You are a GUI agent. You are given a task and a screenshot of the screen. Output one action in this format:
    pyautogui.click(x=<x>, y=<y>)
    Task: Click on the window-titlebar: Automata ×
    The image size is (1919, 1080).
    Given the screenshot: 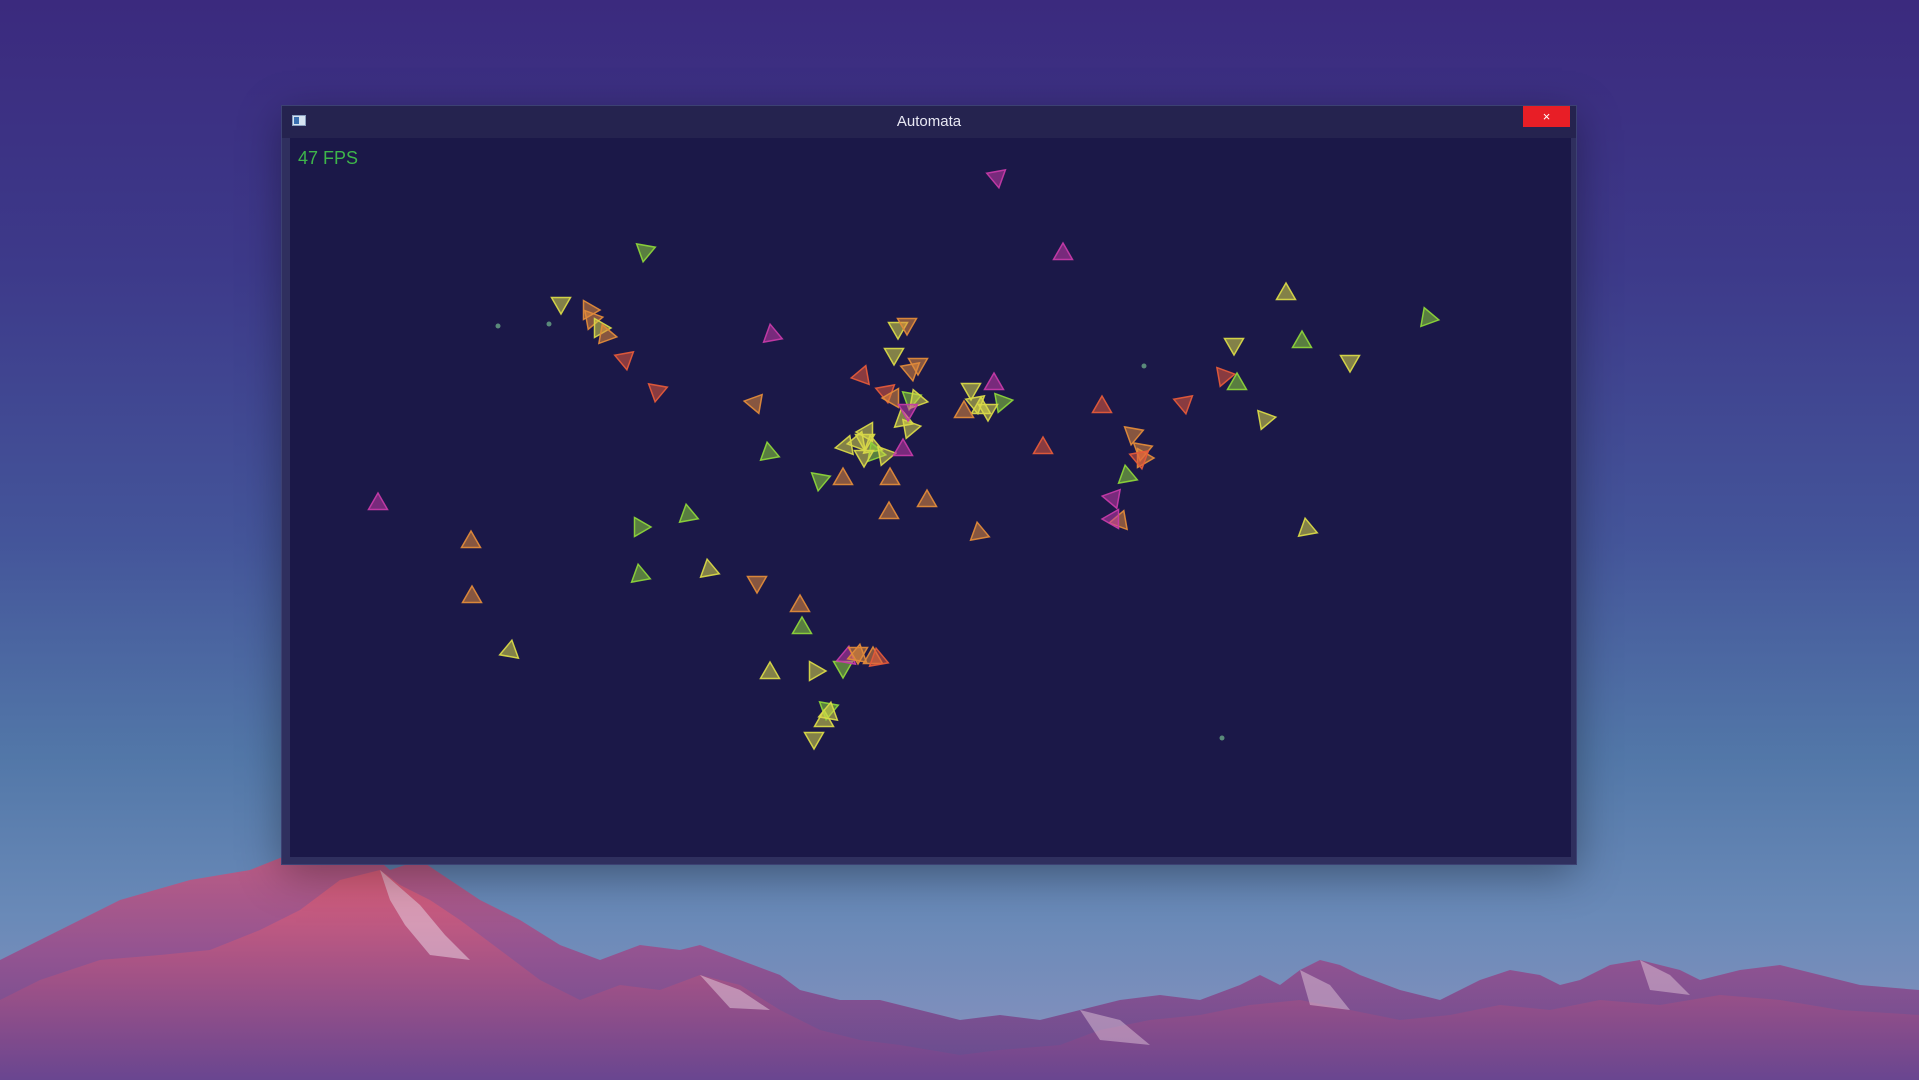 What is the action you would take?
    pyautogui.click(x=929, y=122)
    